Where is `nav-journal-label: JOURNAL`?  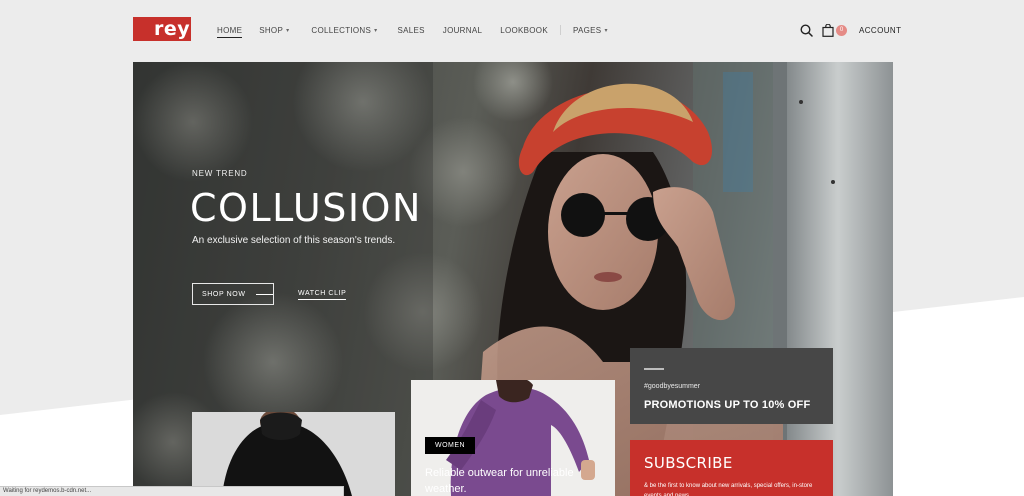
nav-journal-label: JOURNAL is located at coordinates (462, 30).